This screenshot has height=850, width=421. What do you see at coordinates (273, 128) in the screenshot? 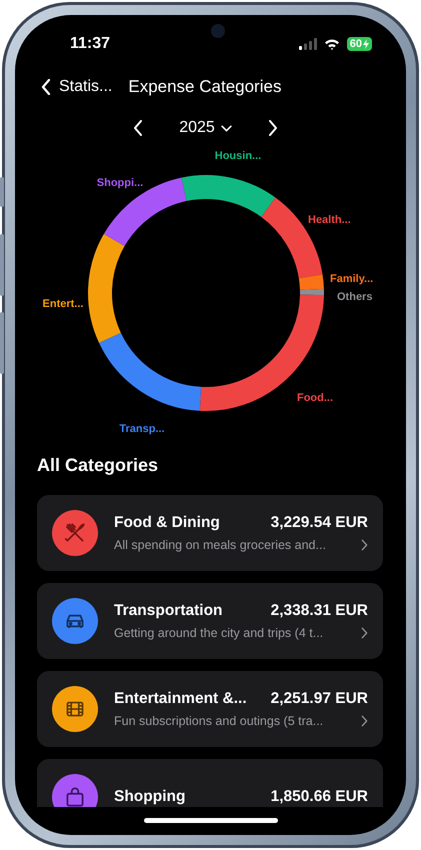
I see `next-year-icon` at bounding box center [273, 128].